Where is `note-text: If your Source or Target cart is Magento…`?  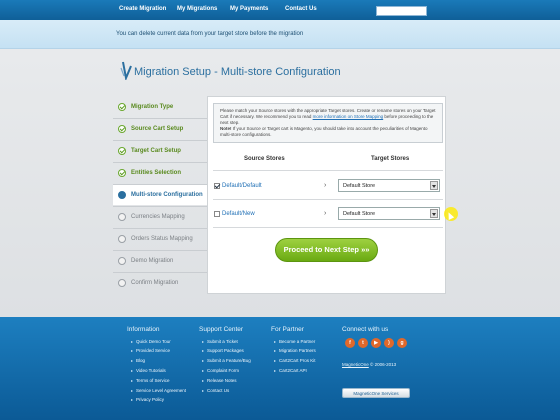
note-text: If your Source or Target cart is Magento… is located at coordinates (324, 131).